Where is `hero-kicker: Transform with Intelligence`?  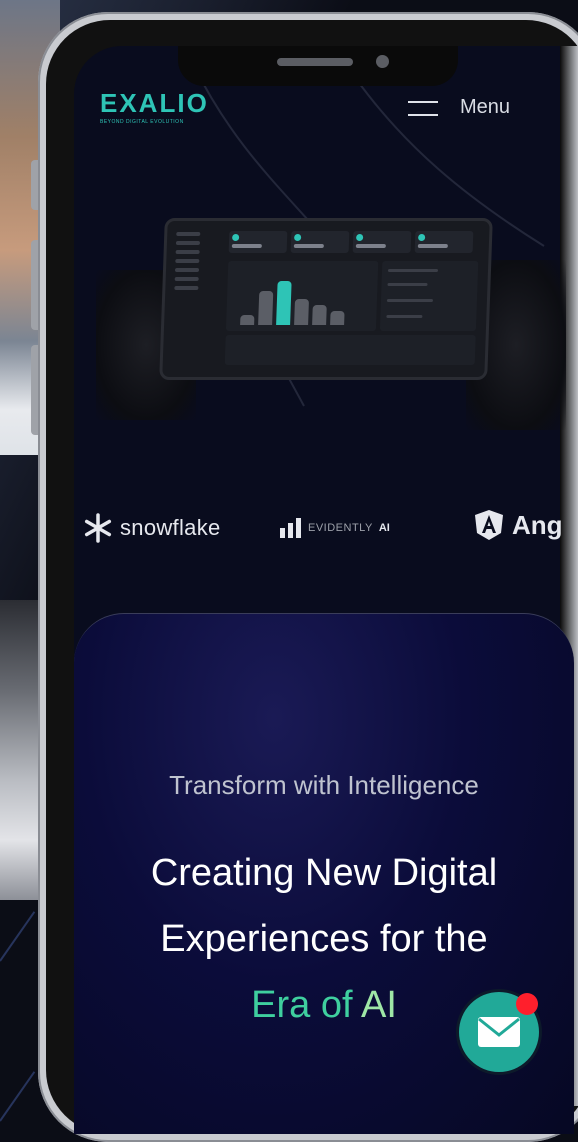
hero-kicker: Transform with Intelligence is located at coordinates (324, 785).